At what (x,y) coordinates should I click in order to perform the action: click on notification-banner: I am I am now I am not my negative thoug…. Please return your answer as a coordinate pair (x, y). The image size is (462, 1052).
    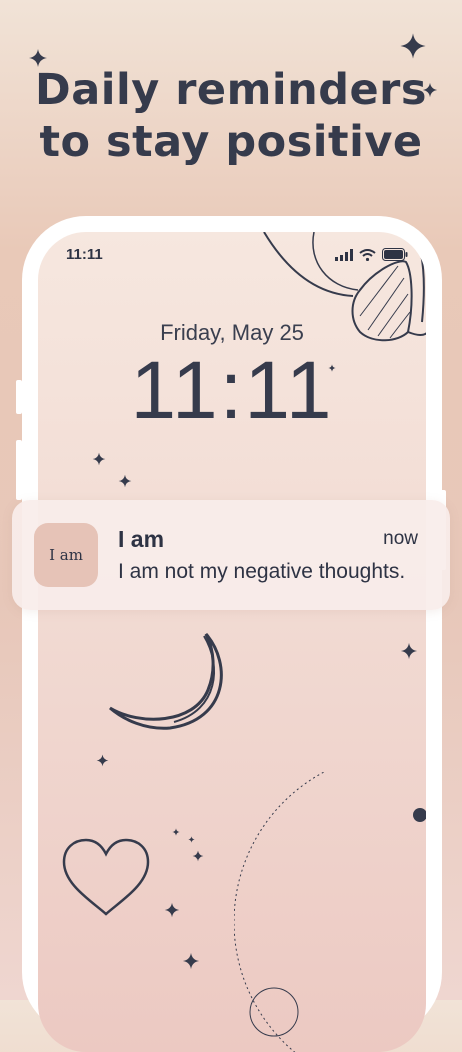
    Looking at the image, I should click on (231, 555).